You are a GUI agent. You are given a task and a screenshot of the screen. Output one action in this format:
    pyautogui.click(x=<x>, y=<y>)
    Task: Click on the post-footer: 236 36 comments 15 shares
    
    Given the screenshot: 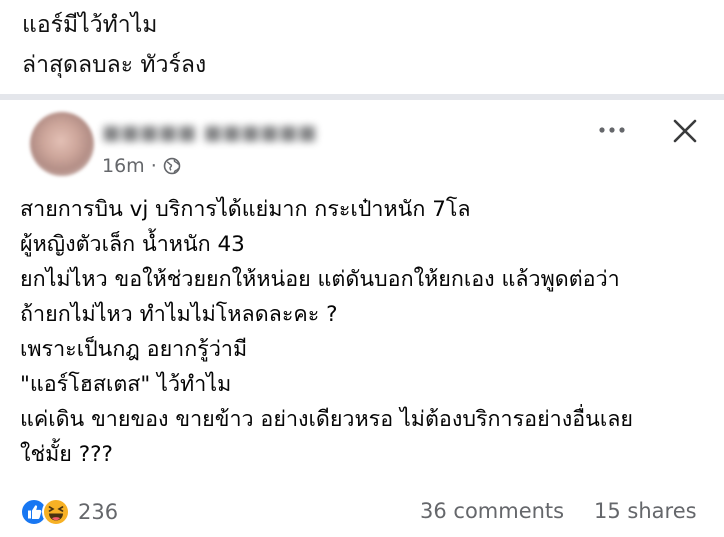 What is the action you would take?
    pyautogui.click(x=362, y=512)
    